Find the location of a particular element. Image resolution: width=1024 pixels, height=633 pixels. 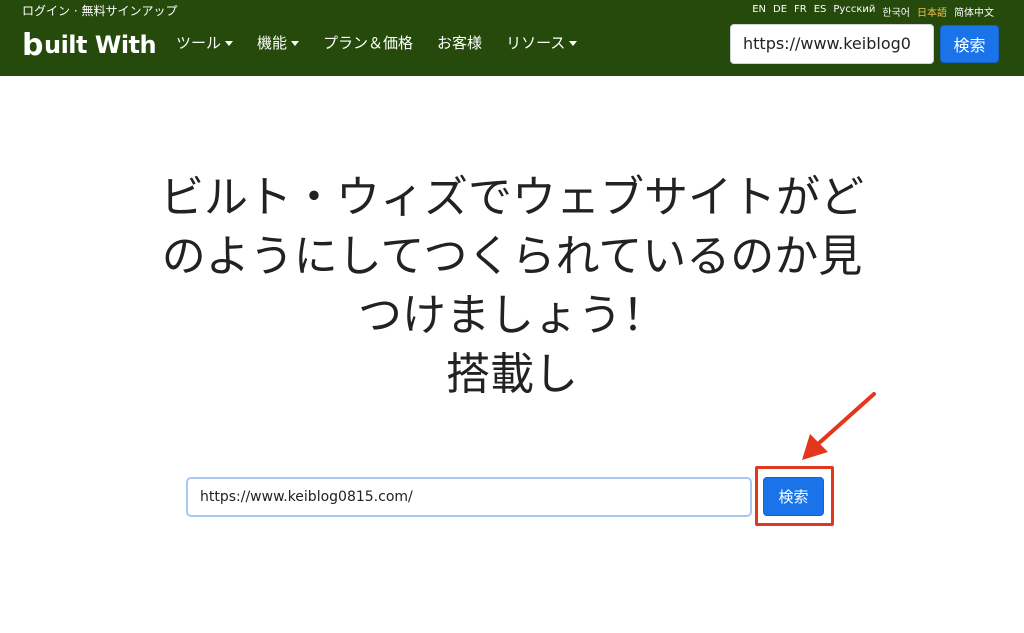

arrow-pointer-icon is located at coordinates (839, 426).